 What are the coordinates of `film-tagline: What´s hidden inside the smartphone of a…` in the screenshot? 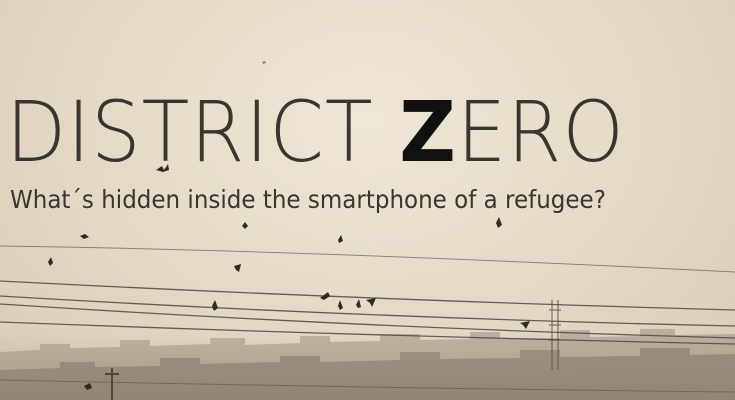 It's located at (308, 199).